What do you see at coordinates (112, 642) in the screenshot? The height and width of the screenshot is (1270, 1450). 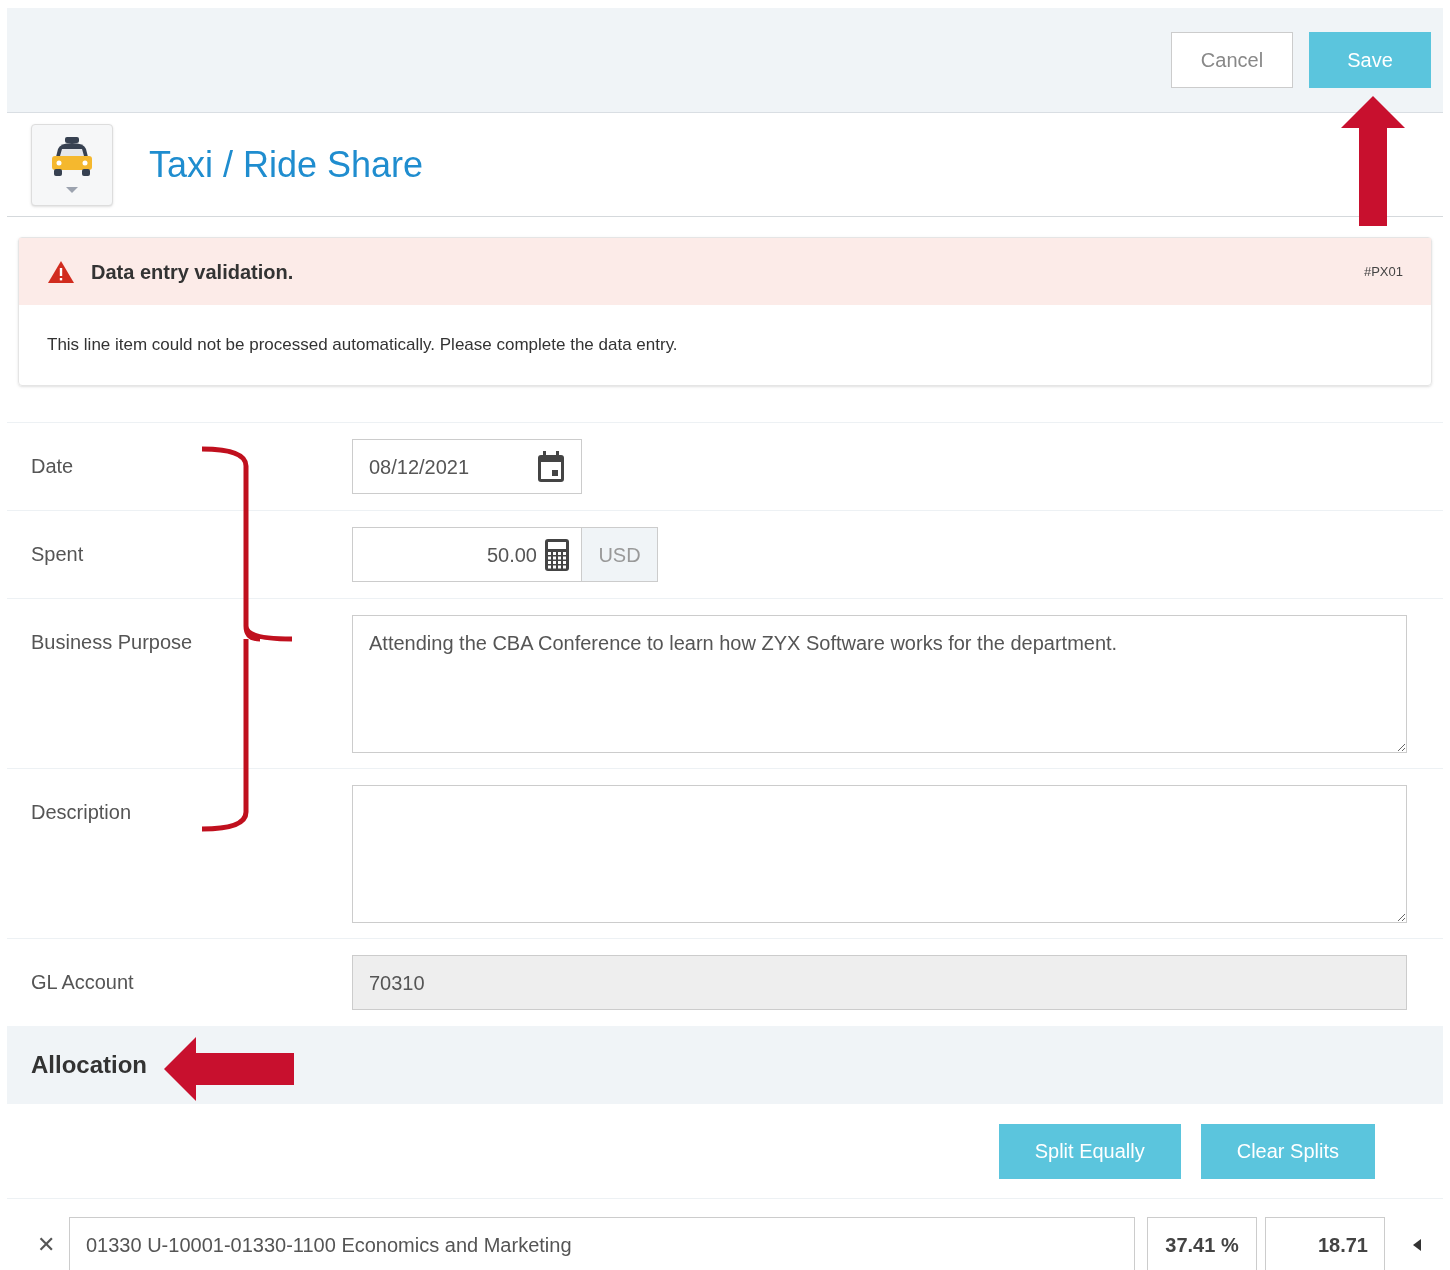 I see `field-label: Business Purpose` at bounding box center [112, 642].